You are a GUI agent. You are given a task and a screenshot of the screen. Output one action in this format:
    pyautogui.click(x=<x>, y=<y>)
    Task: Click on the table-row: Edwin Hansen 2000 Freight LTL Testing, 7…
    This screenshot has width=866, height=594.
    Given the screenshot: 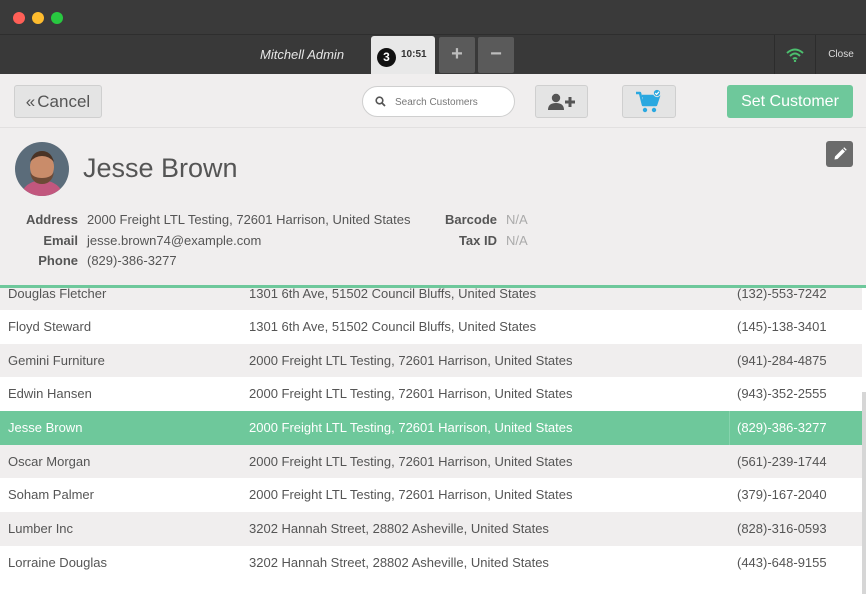 What is the action you would take?
    pyautogui.click(x=431, y=394)
    